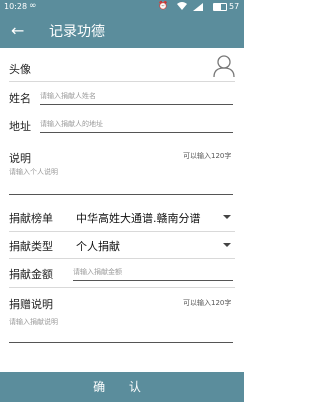  What do you see at coordinates (121, 181) in the screenshot?
I see `description-textarea: 请输入个人说明` at bounding box center [121, 181].